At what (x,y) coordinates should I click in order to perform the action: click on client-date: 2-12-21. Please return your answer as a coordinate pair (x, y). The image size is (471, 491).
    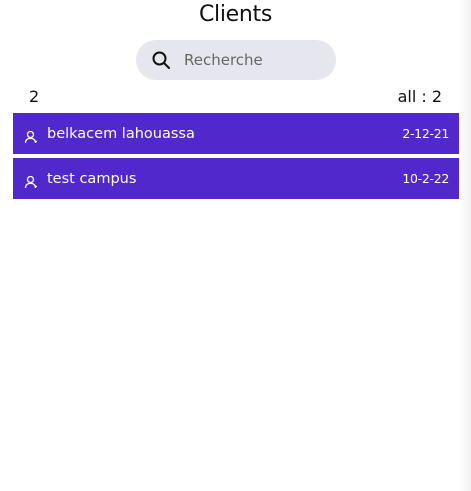
    Looking at the image, I should click on (425, 133).